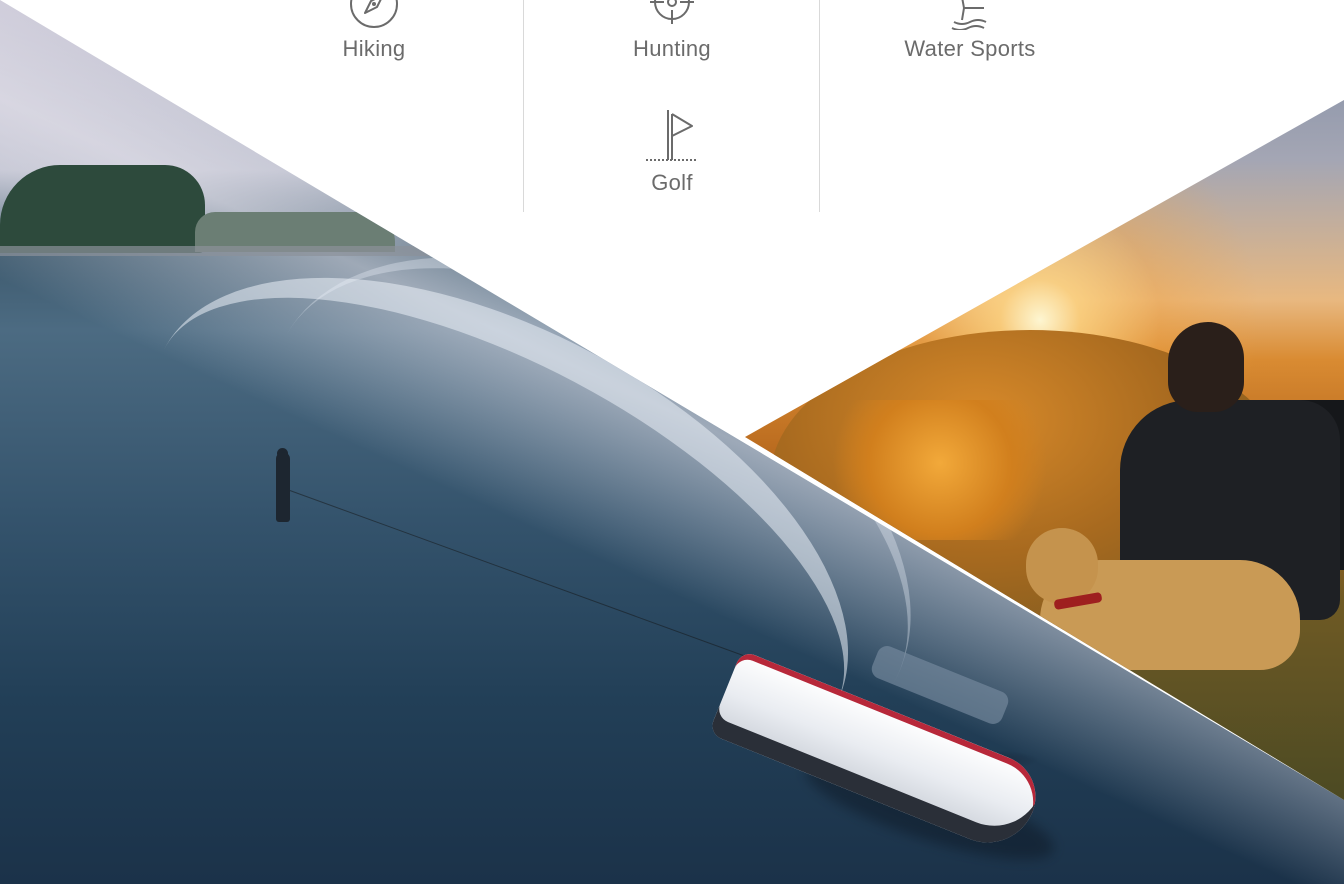  I want to click on dog-head, so click(1062, 566).